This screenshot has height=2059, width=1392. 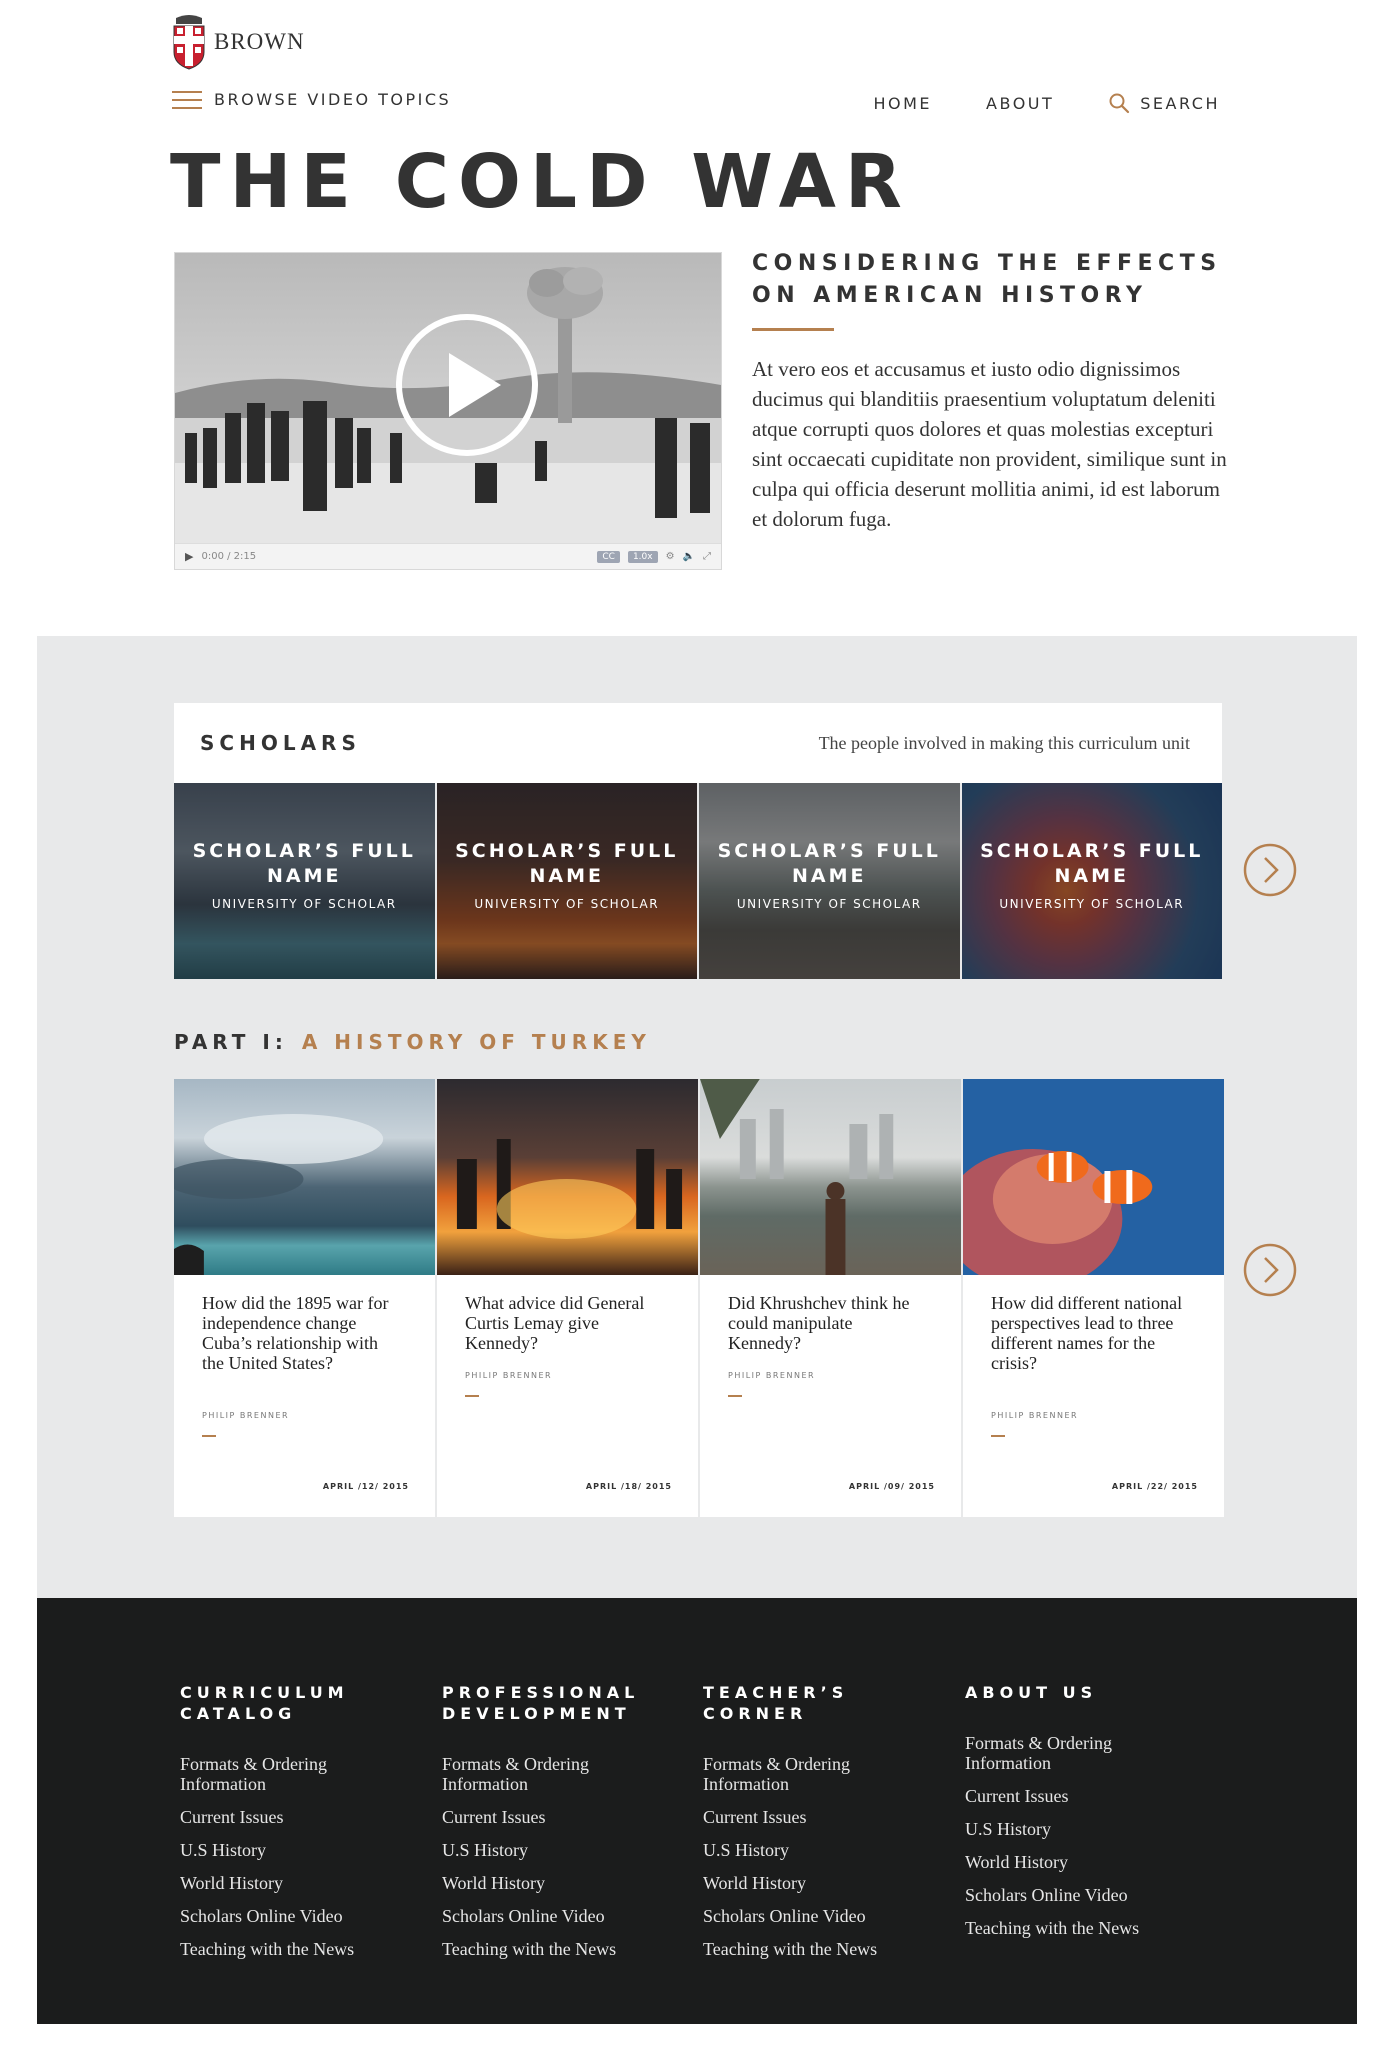 I want to click on search-icon, so click(x=1119, y=103).